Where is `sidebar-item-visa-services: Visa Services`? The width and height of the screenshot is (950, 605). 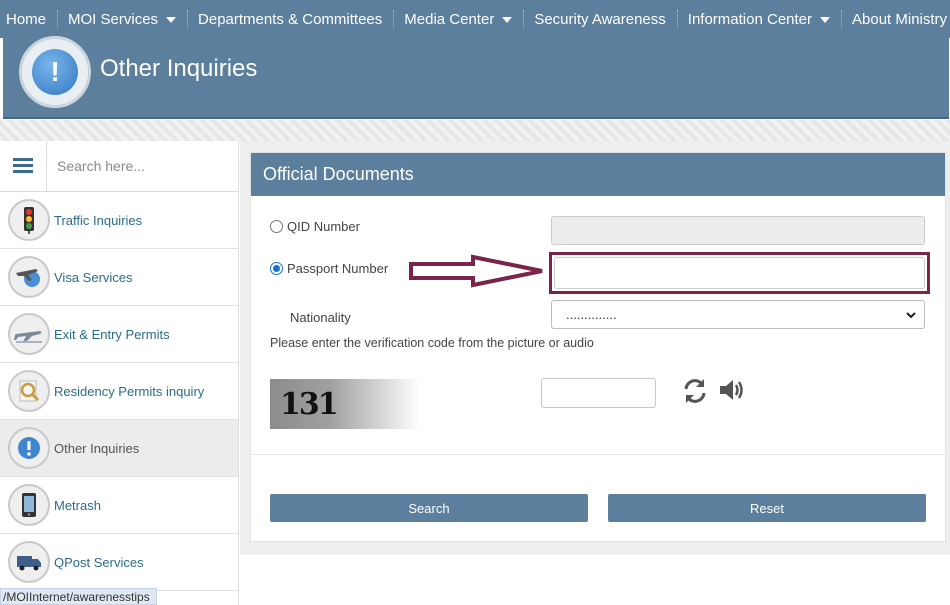 sidebar-item-visa-services: Visa Services is located at coordinates (119, 277).